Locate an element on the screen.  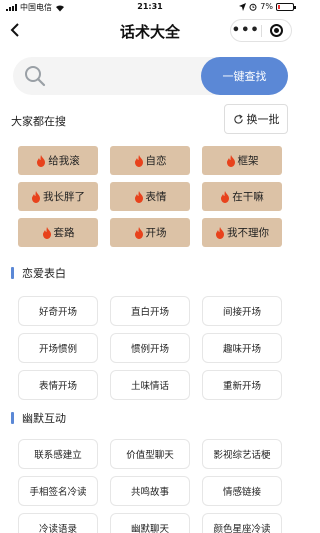
close-miniprogram-button is located at coordinates (277, 30).